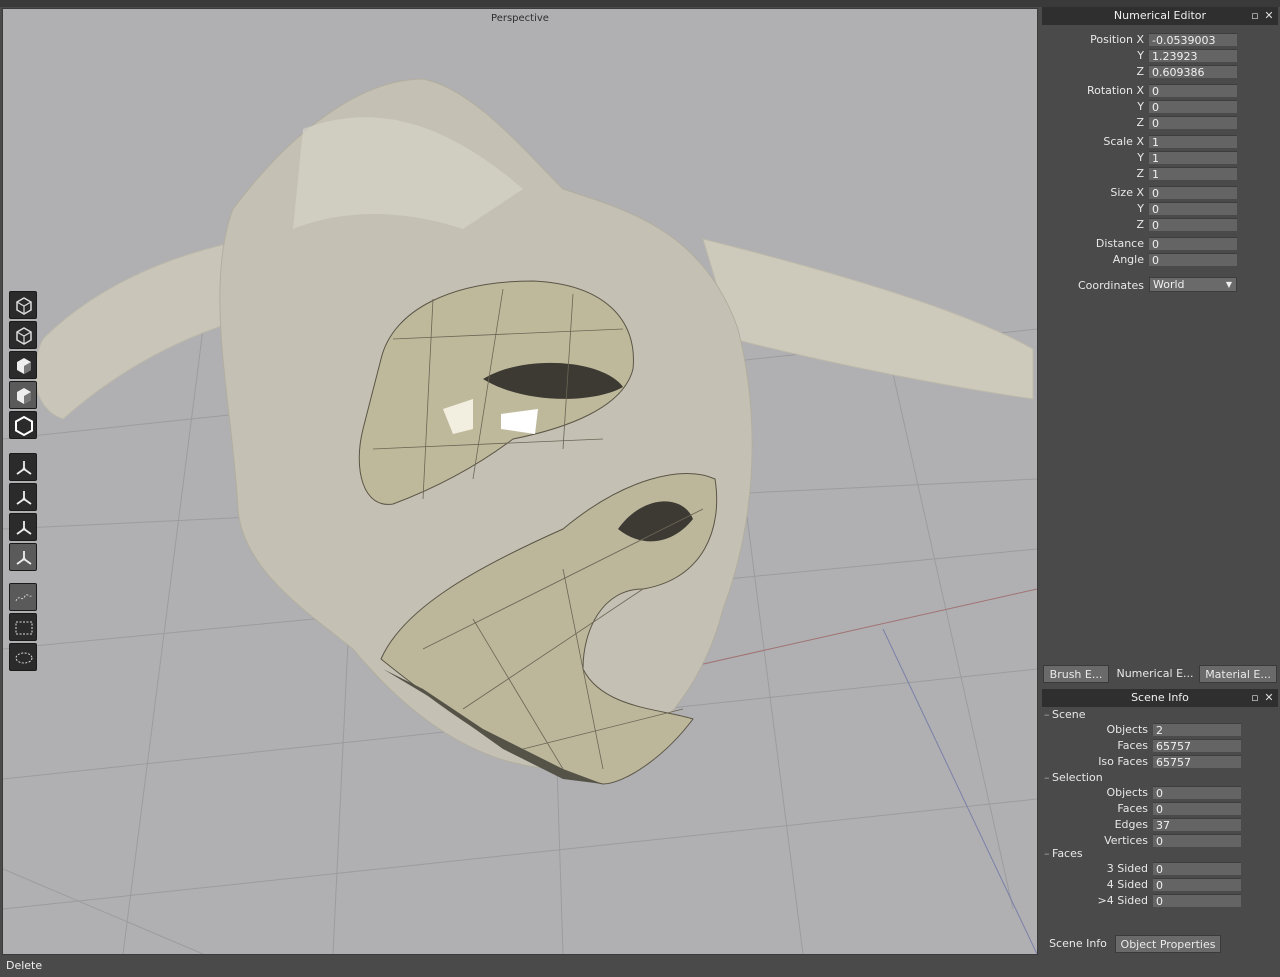  What do you see at coordinates (1197, 809) in the screenshot?
I see `sel-faces-value: 0` at bounding box center [1197, 809].